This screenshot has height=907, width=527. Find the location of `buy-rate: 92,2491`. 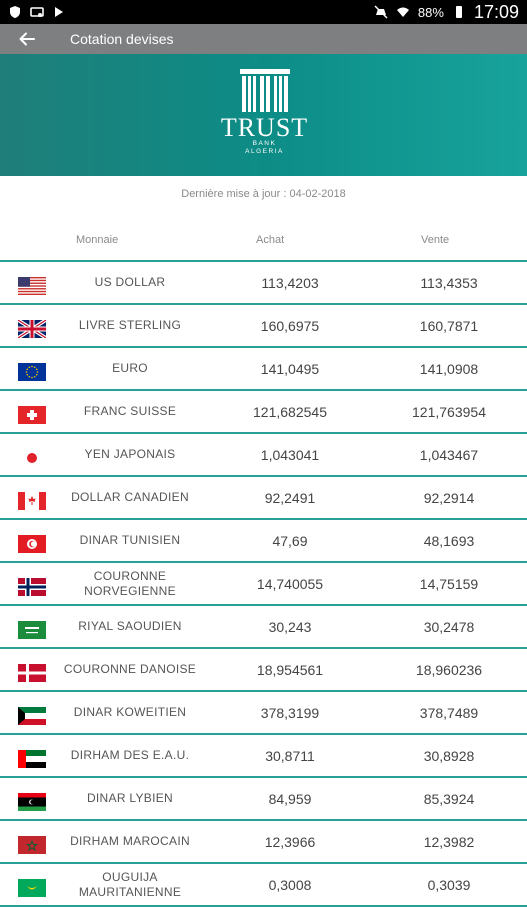

buy-rate: 92,2491 is located at coordinates (290, 497).